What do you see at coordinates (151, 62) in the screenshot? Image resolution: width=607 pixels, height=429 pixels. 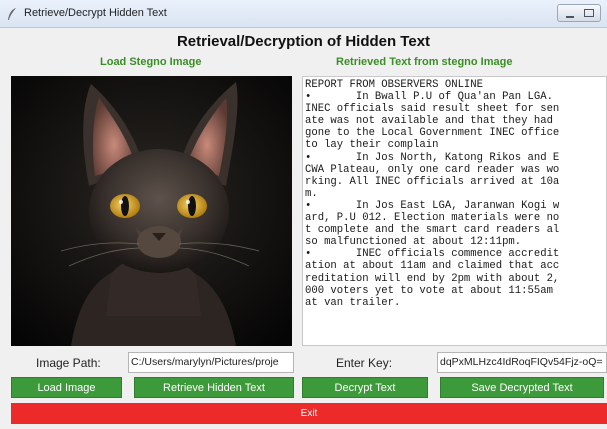 I see `load-stegno-heading: Load Stegno Image` at bounding box center [151, 62].